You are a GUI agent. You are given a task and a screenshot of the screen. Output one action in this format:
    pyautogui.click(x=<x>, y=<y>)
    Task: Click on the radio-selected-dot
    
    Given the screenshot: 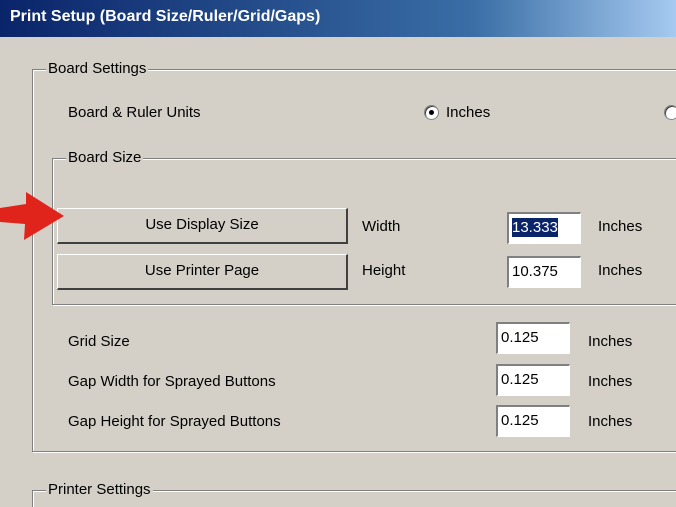 What is the action you would take?
    pyautogui.click(x=431, y=112)
    